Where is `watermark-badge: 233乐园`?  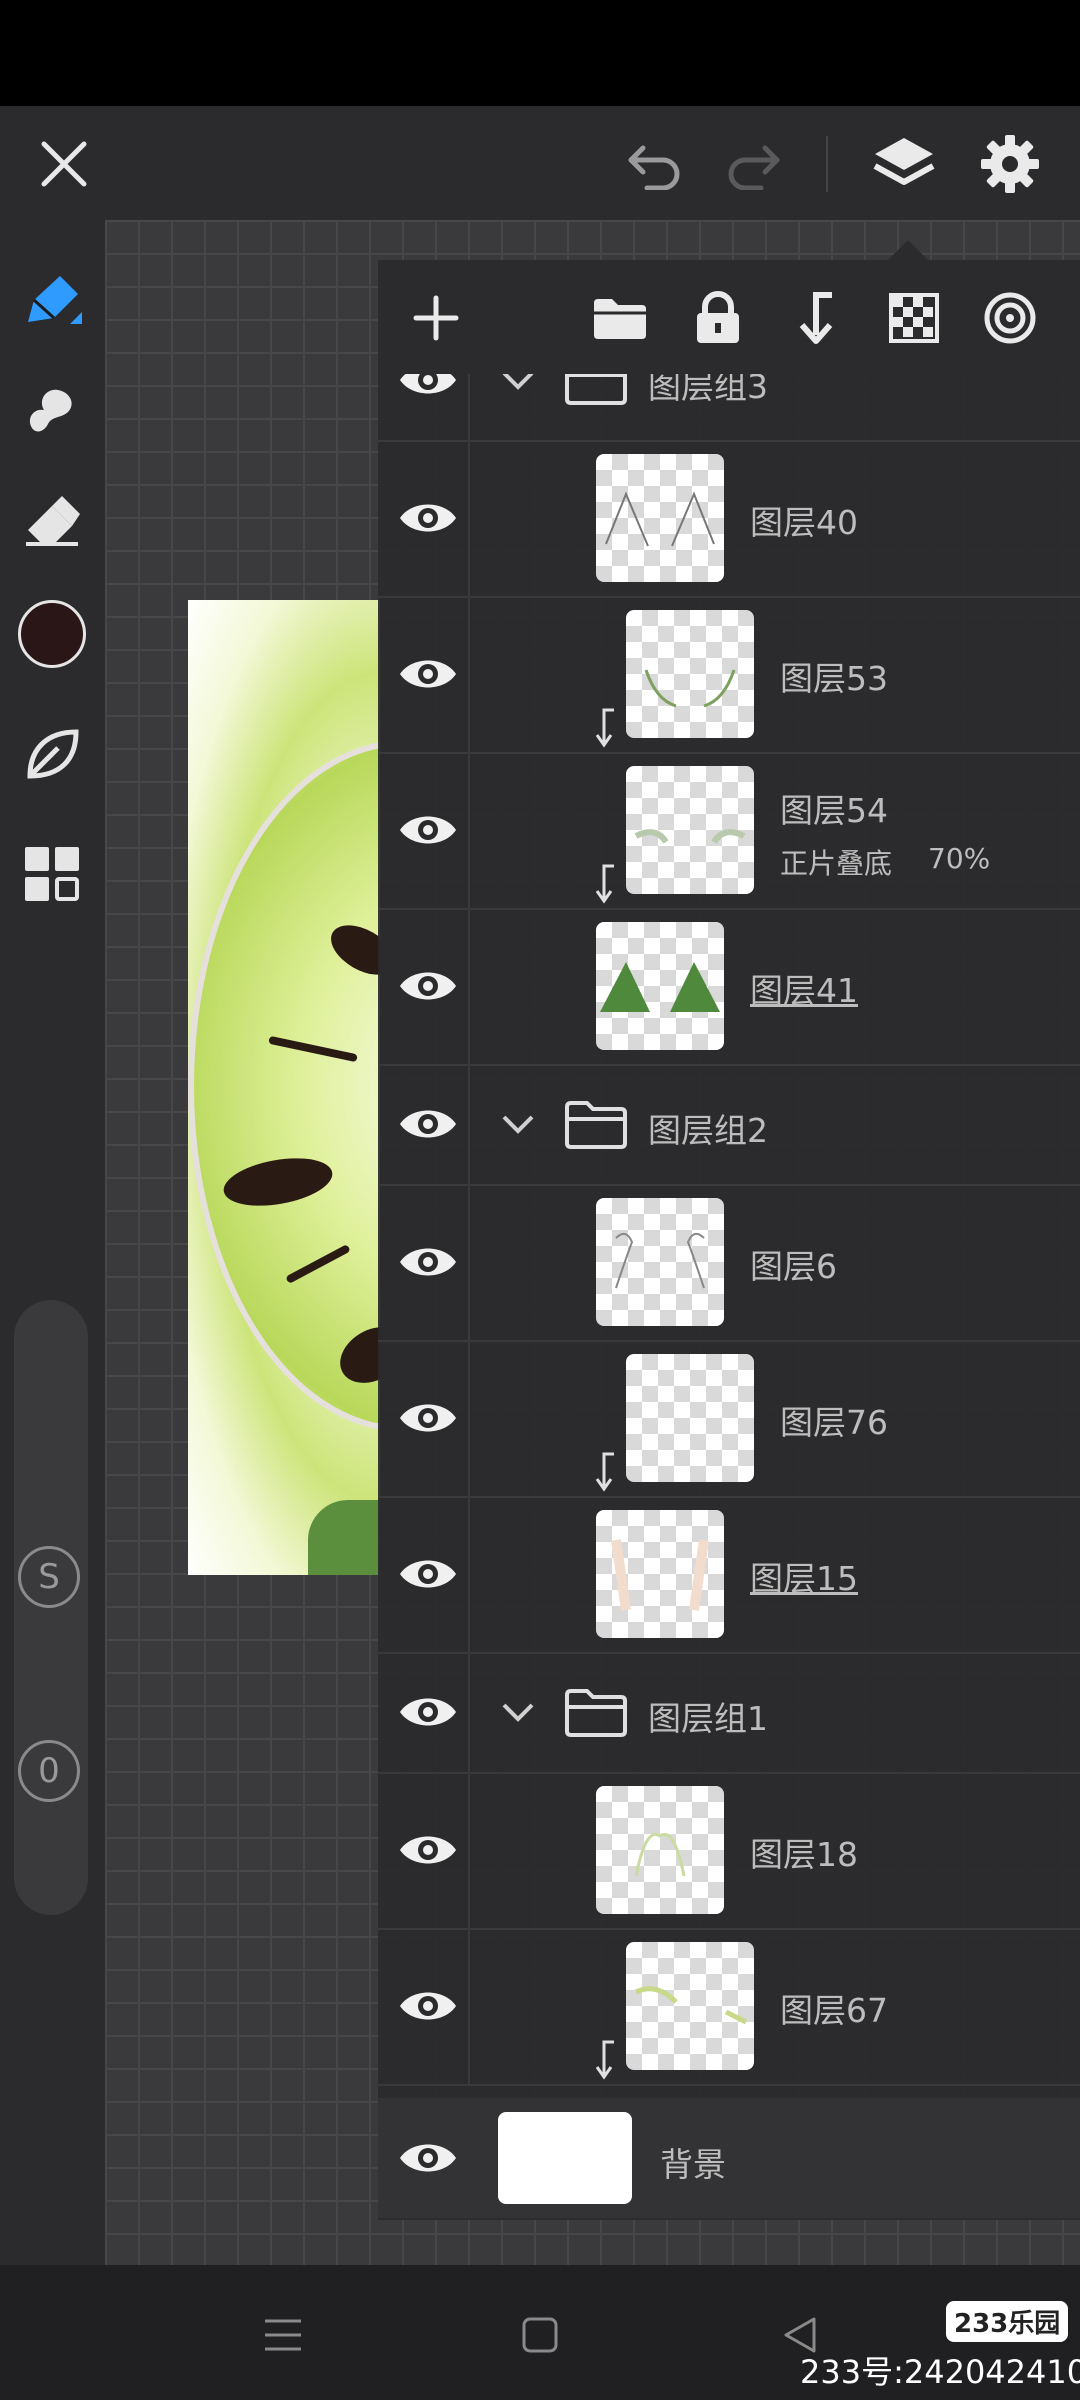
watermark-badge: 233乐园 is located at coordinates (1007, 2321).